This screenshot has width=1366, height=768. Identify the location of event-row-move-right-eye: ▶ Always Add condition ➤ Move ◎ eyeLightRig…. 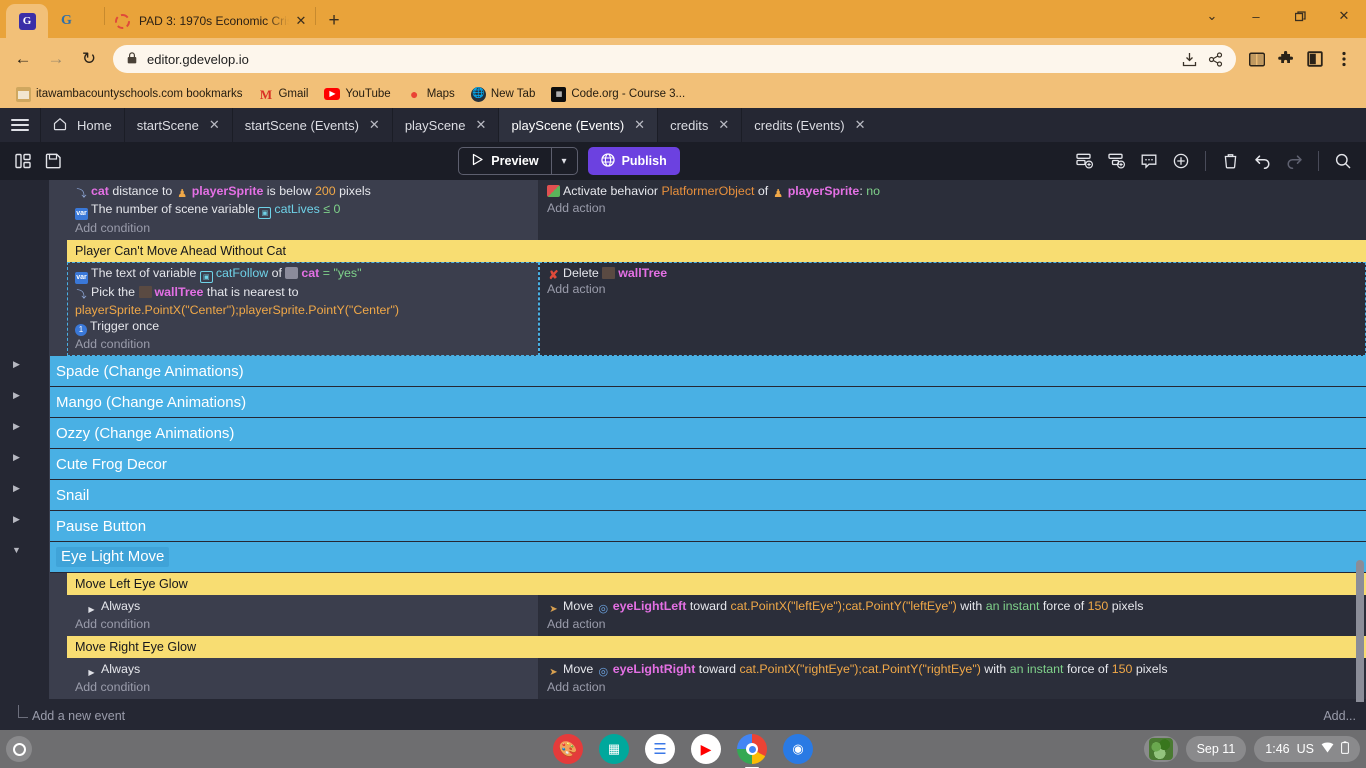
(683, 678).